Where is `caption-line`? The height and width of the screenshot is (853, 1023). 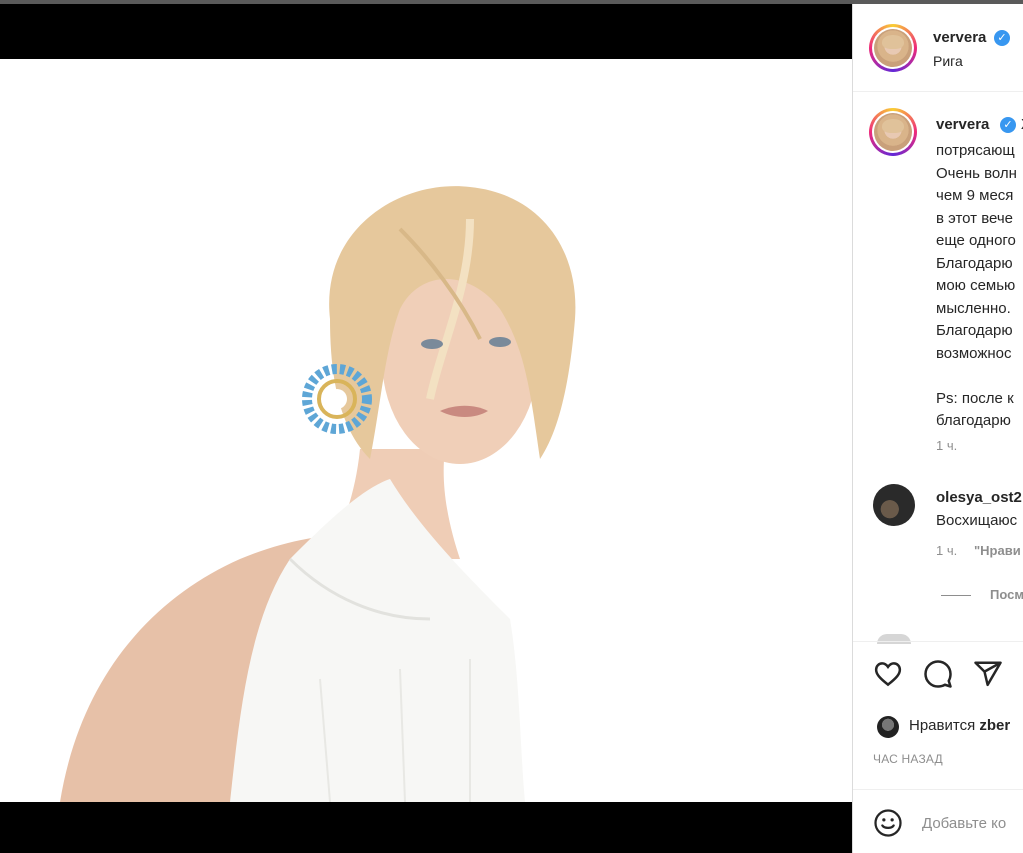
caption-line is located at coordinates (976, 376).